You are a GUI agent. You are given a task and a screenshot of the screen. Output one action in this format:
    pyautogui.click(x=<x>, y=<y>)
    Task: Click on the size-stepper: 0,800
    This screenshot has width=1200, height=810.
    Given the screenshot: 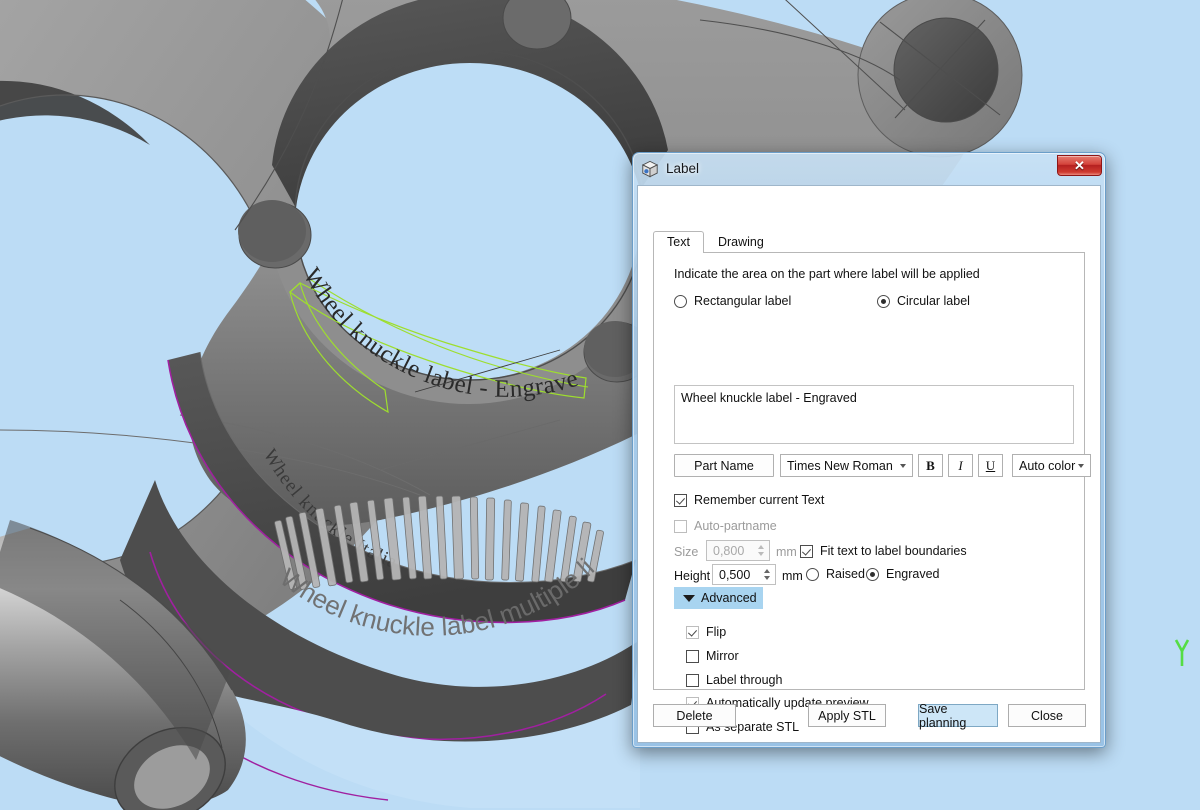 What is the action you would take?
    pyautogui.click(x=738, y=550)
    